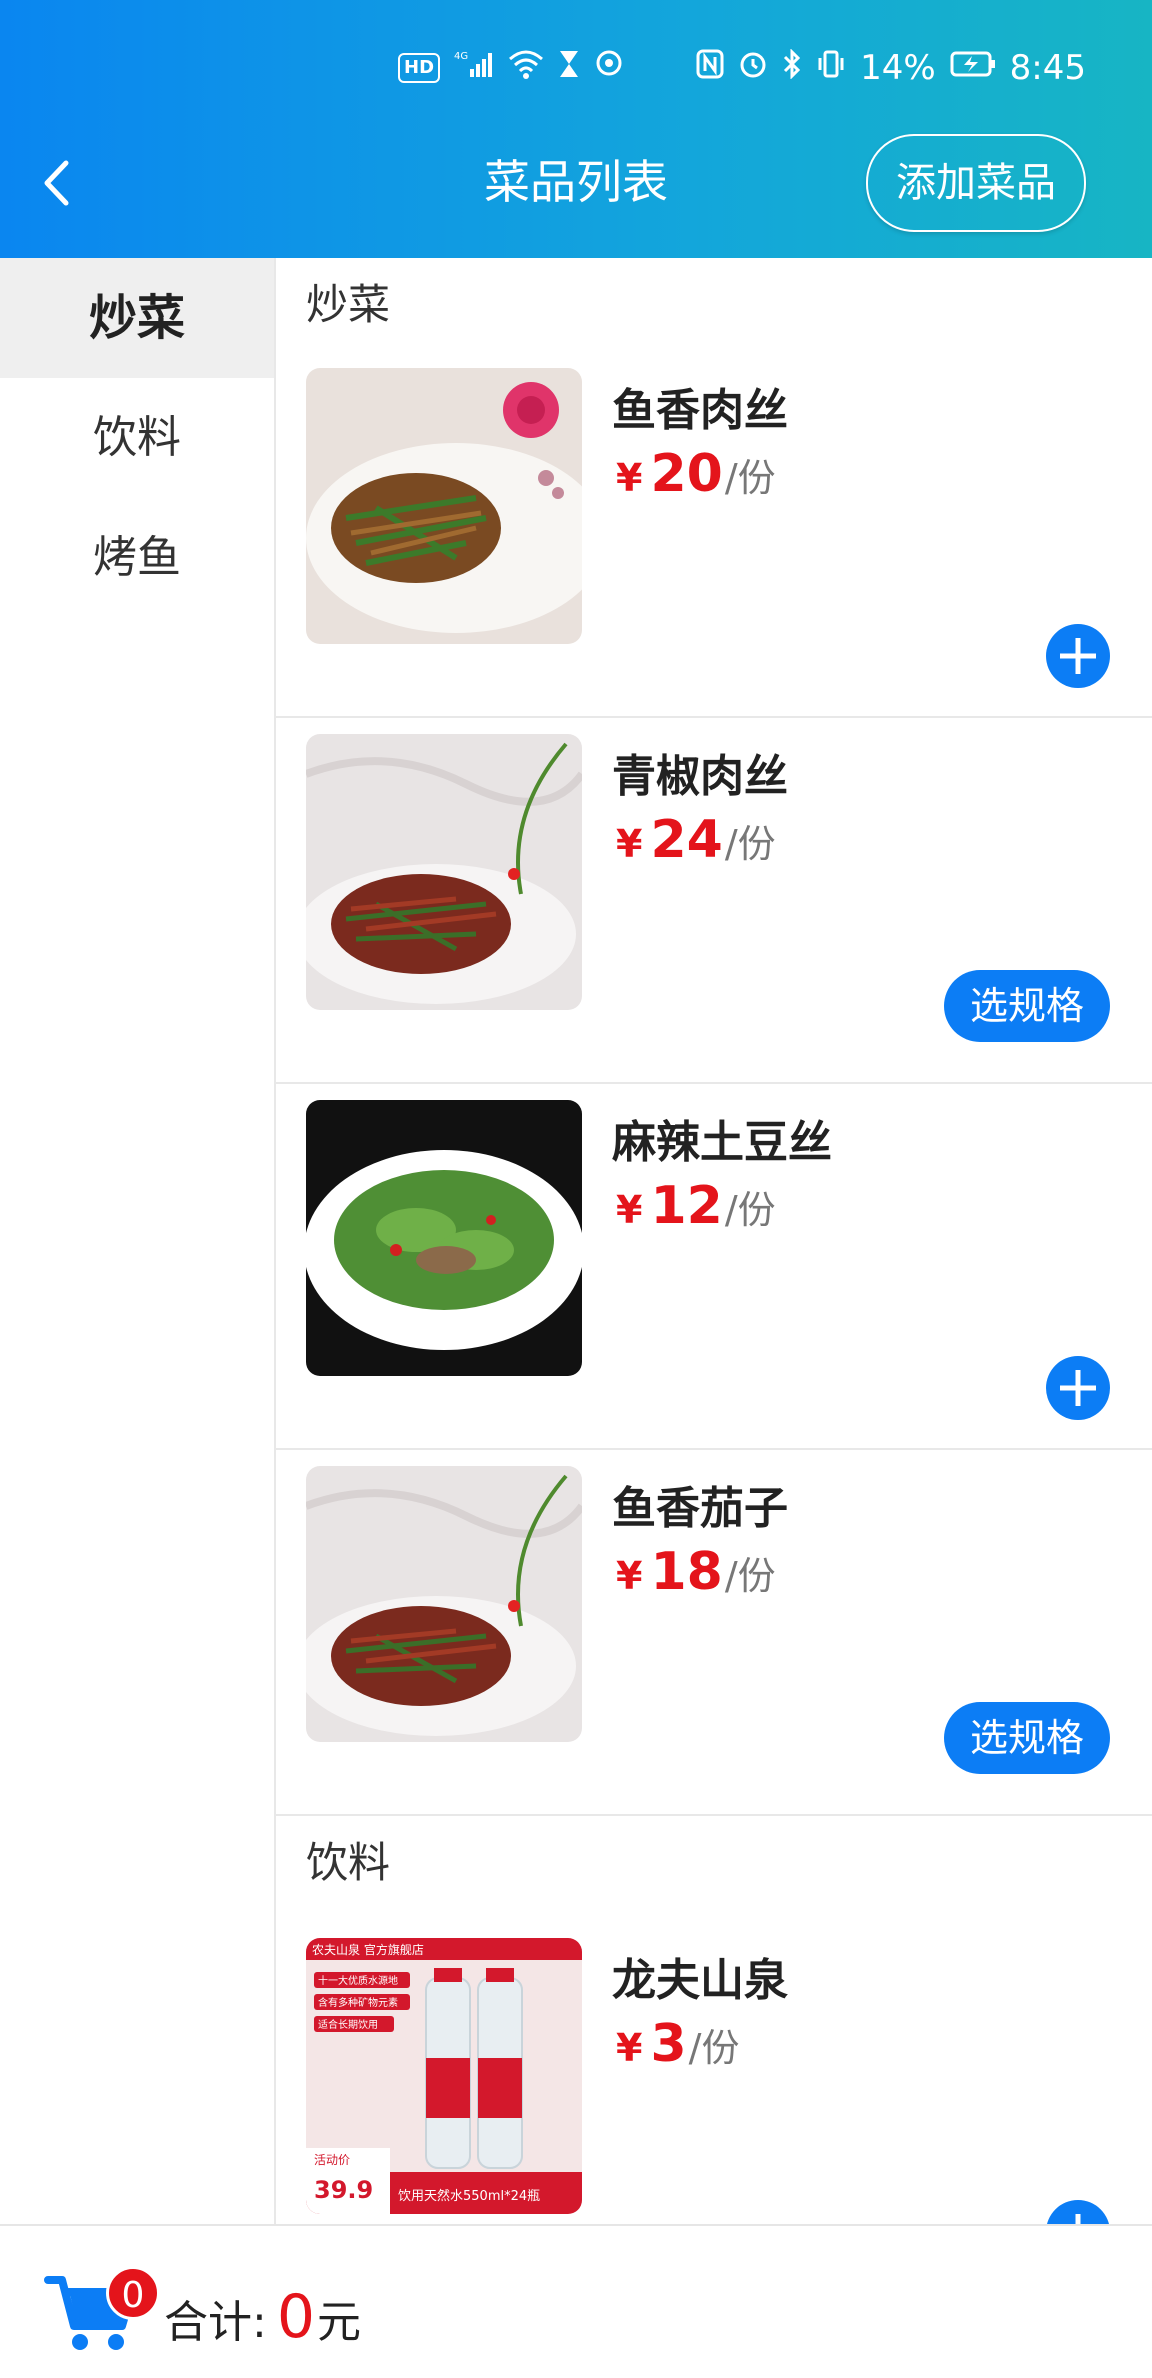 Image resolution: width=1152 pixels, height=2378 pixels. I want to click on dish-item: 麻辣土豆丝 ¥ 12 /份, so click(714, 1267).